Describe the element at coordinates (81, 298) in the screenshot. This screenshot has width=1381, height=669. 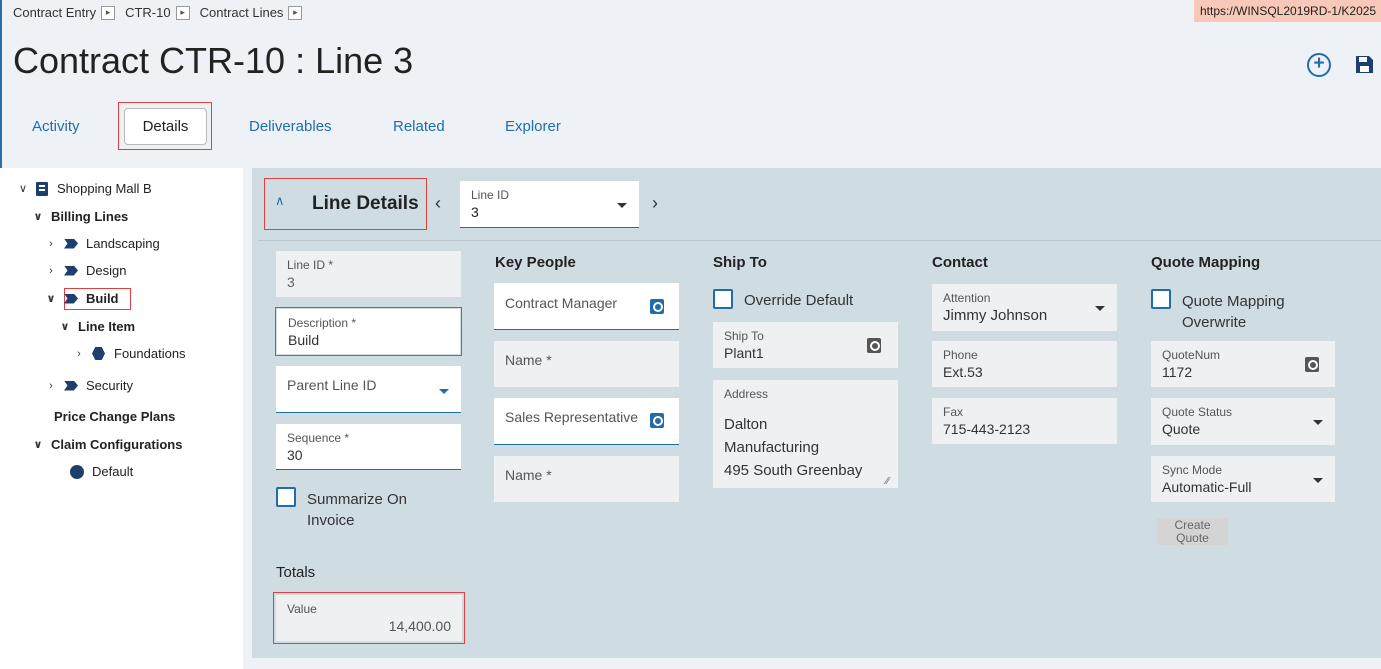
I see `tree-node-build: ∨ Build` at that location.